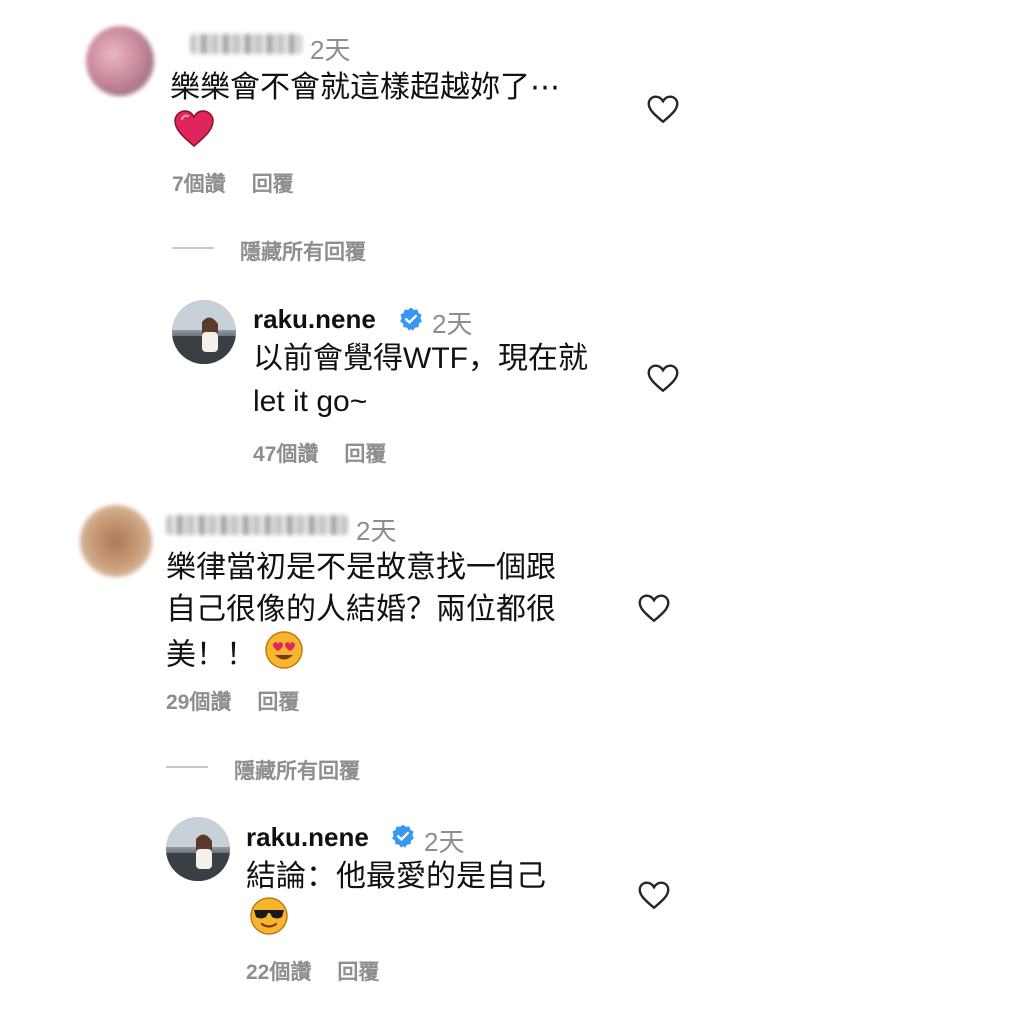 This screenshot has height=1024, width=1024. I want to click on comment-text-line3-text: 美！！, so click(211, 655).